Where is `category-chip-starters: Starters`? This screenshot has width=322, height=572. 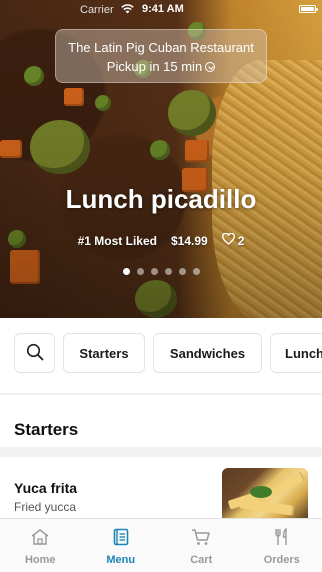 category-chip-starters: Starters is located at coordinates (104, 353).